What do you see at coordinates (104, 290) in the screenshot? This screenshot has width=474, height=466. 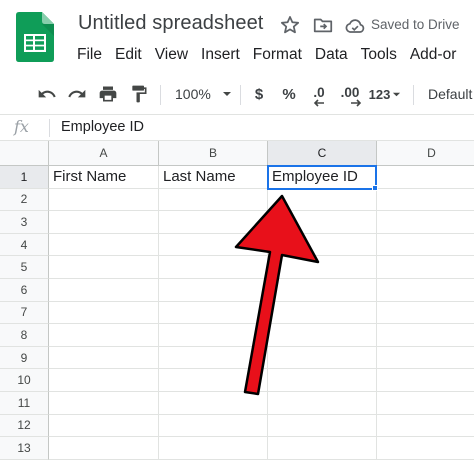 I see `cell-a6` at bounding box center [104, 290].